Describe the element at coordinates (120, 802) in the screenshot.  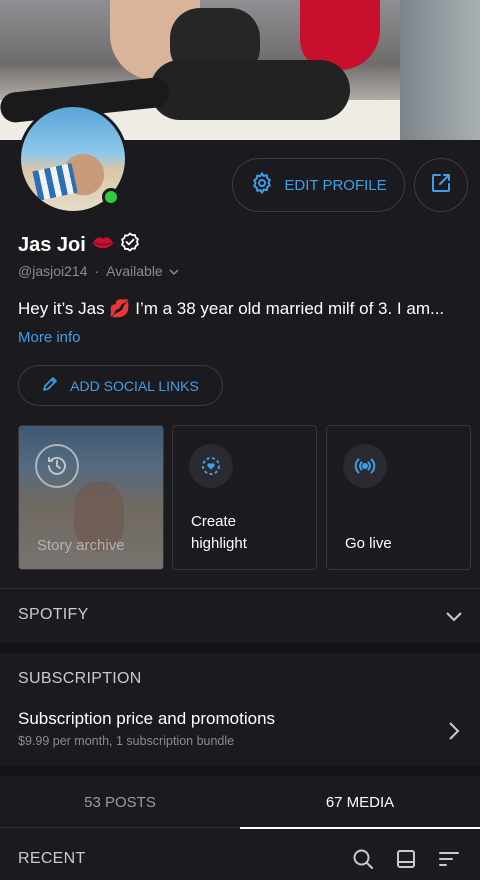
I see `tab-posts: 53 POSTS` at that location.